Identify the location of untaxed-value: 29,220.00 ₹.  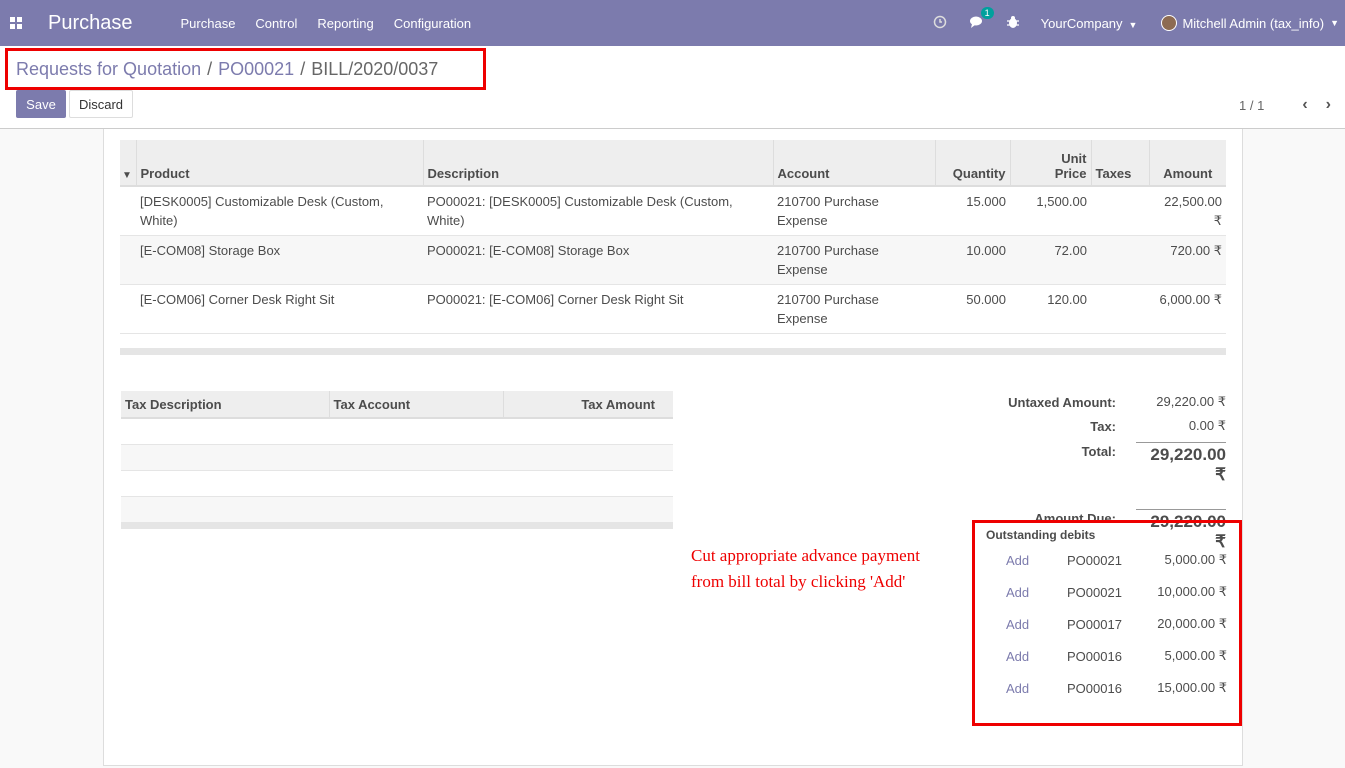
(1191, 401).